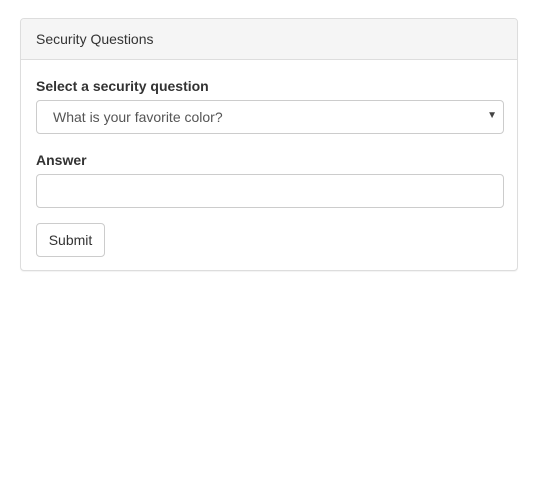 This screenshot has width=539, height=484. I want to click on panel-title: Security Questions, so click(95, 39).